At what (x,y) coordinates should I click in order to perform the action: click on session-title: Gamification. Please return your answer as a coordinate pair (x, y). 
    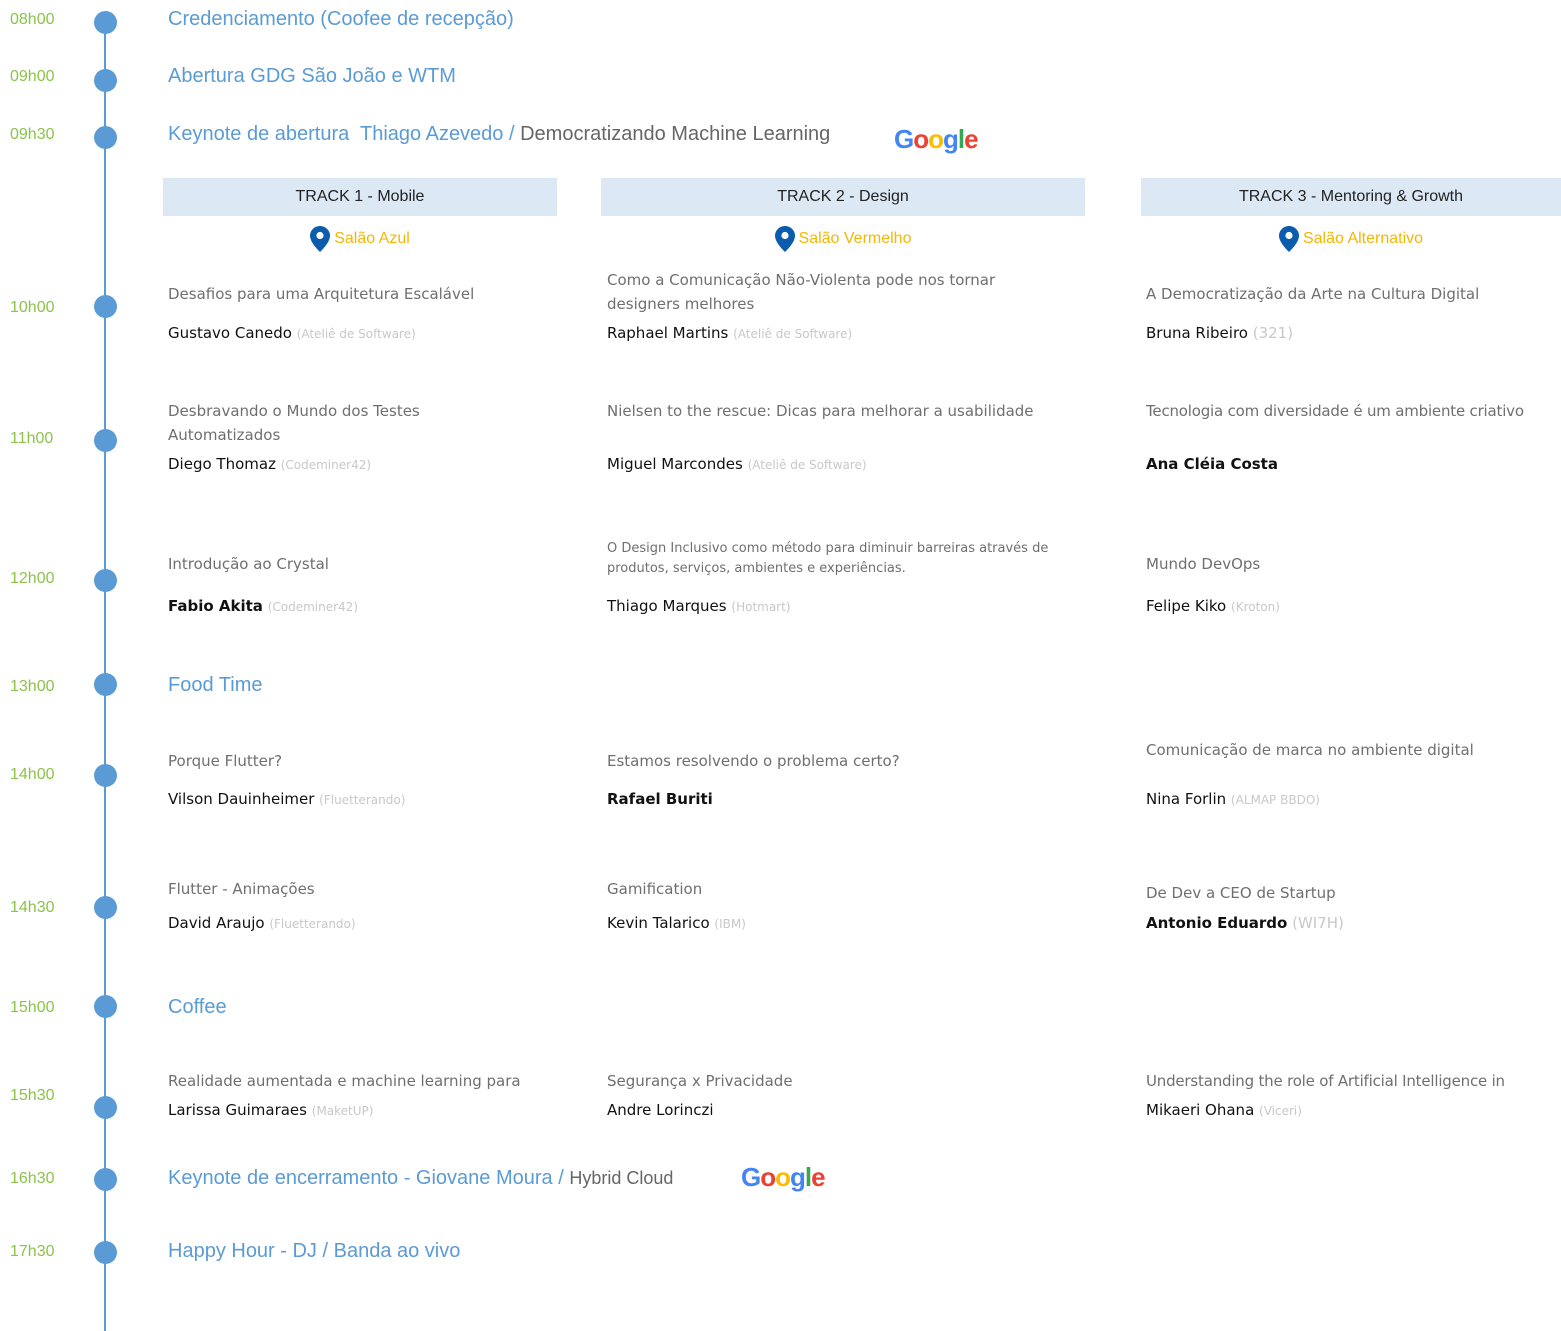
    Looking at the image, I should click on (655, 889).